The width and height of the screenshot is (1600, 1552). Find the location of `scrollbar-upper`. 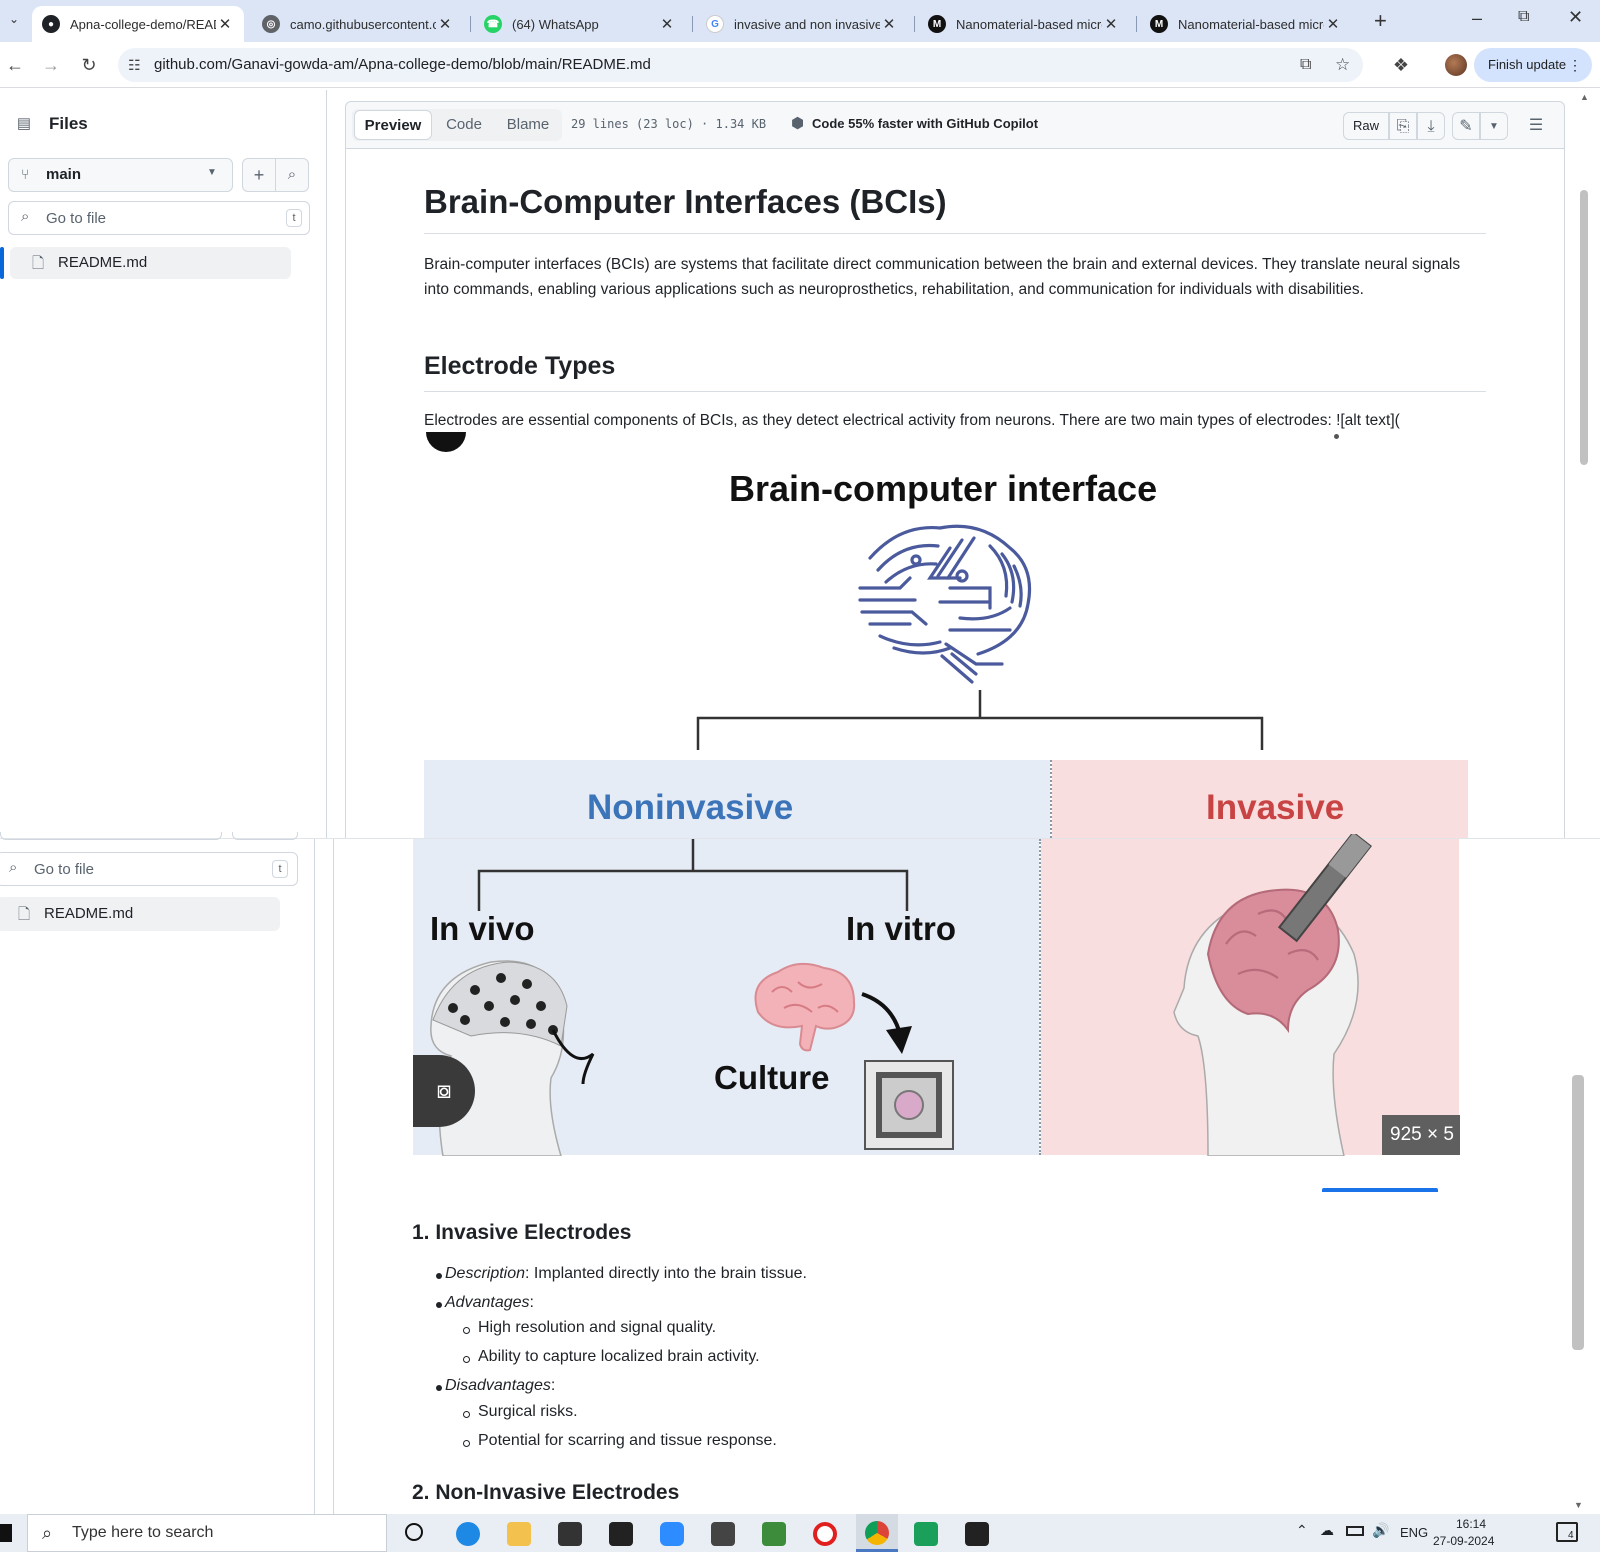

scrollbar-upper is located at coordinates (1584, 327).